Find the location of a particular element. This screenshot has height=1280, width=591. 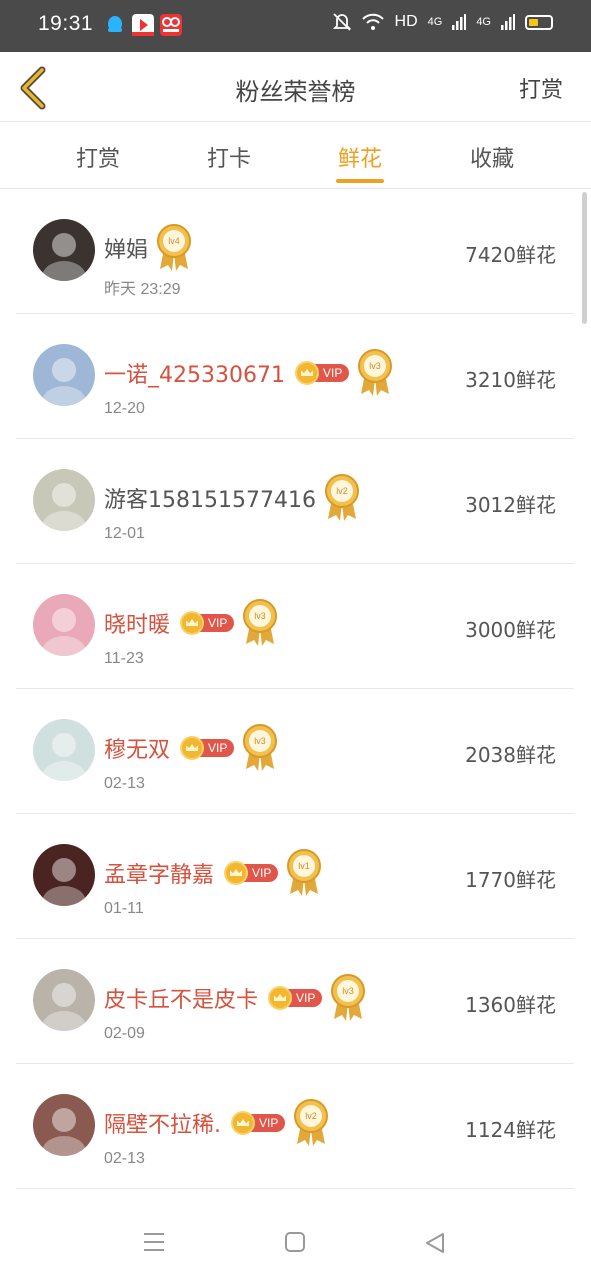

fan-name-line: 婵娟 lv4 is located at coordinates (148, 248).